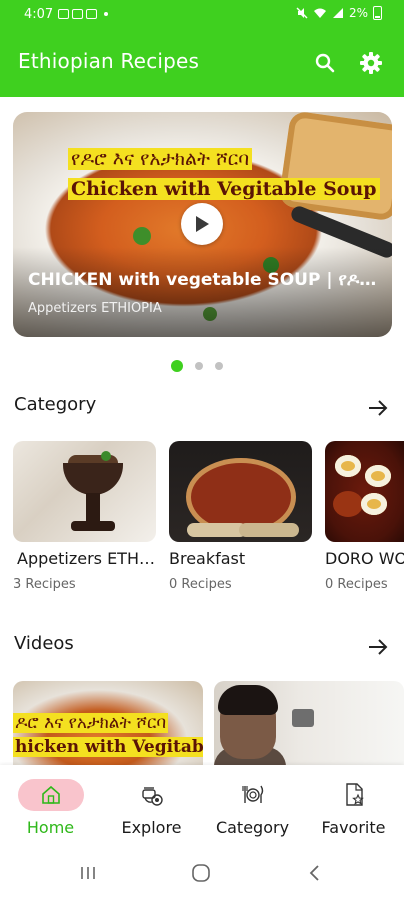  I want to click on gear-icon, so click(371, 63).